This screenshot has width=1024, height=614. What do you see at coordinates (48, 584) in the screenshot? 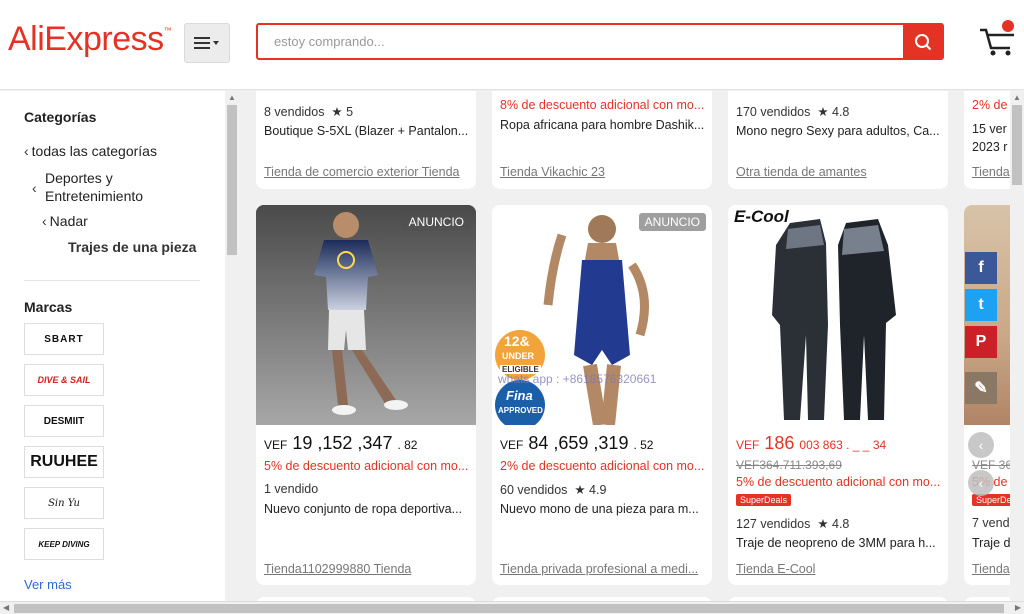
I see `see-more-link: Ver más` at bounding box center [48, 584].